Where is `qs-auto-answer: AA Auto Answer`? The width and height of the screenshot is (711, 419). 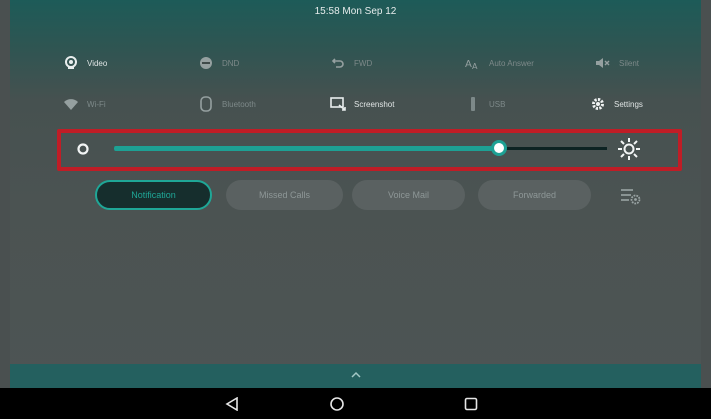 qs-auto-answer: AA Auto Answer is located at coordinates (499, 63).